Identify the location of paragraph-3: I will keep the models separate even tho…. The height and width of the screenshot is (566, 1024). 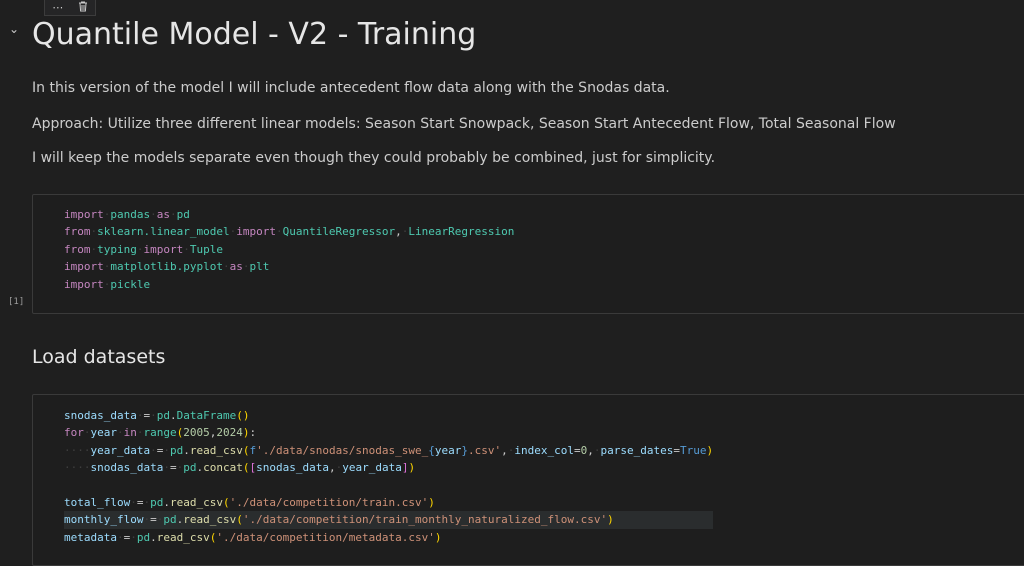
(374, 158).